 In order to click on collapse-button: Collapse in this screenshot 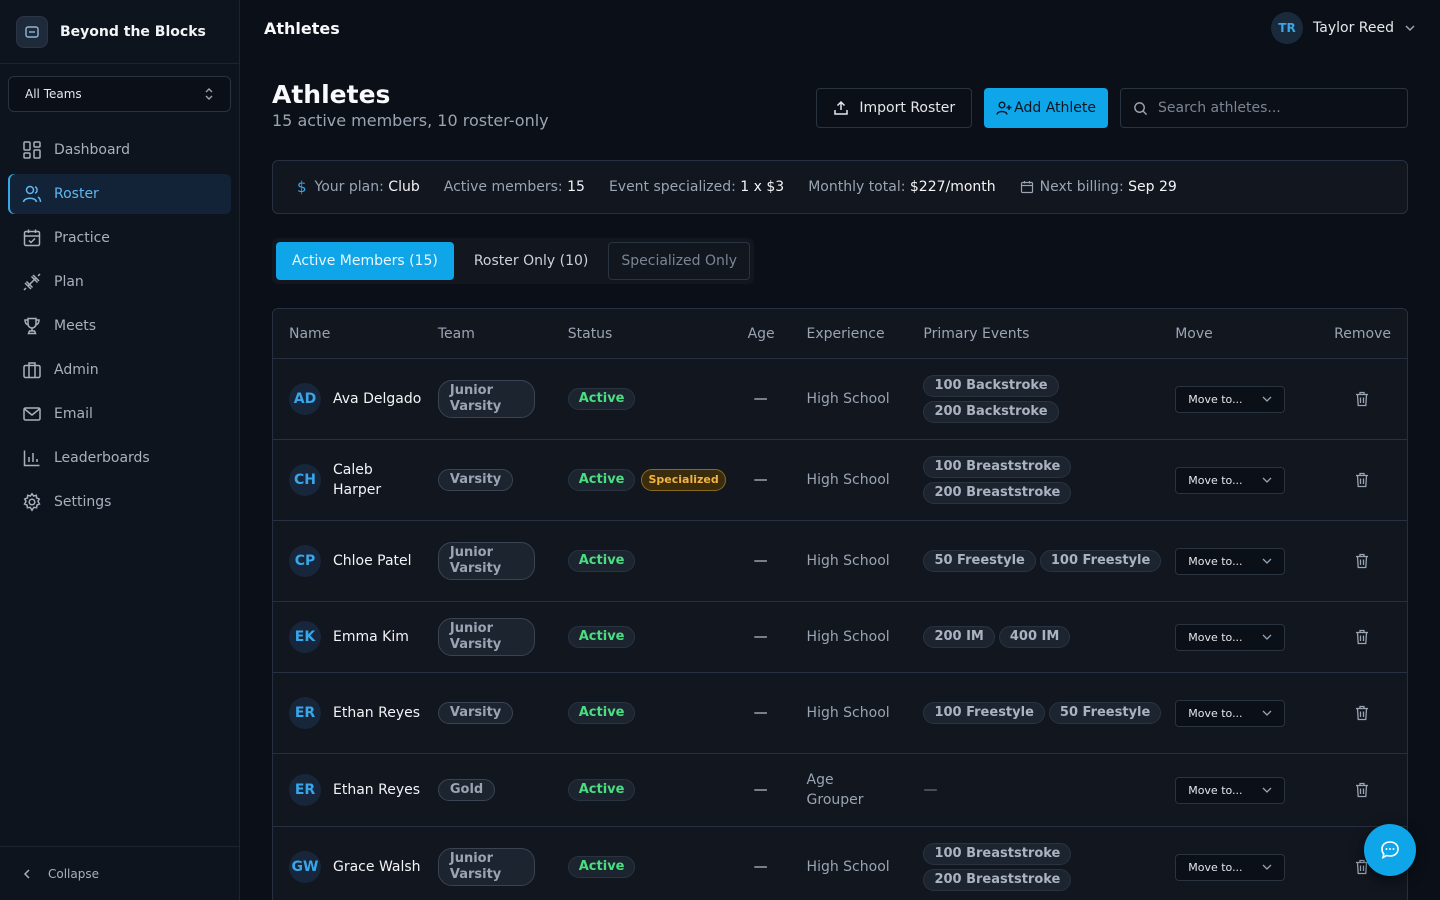, I will do `click(119, 873)`.